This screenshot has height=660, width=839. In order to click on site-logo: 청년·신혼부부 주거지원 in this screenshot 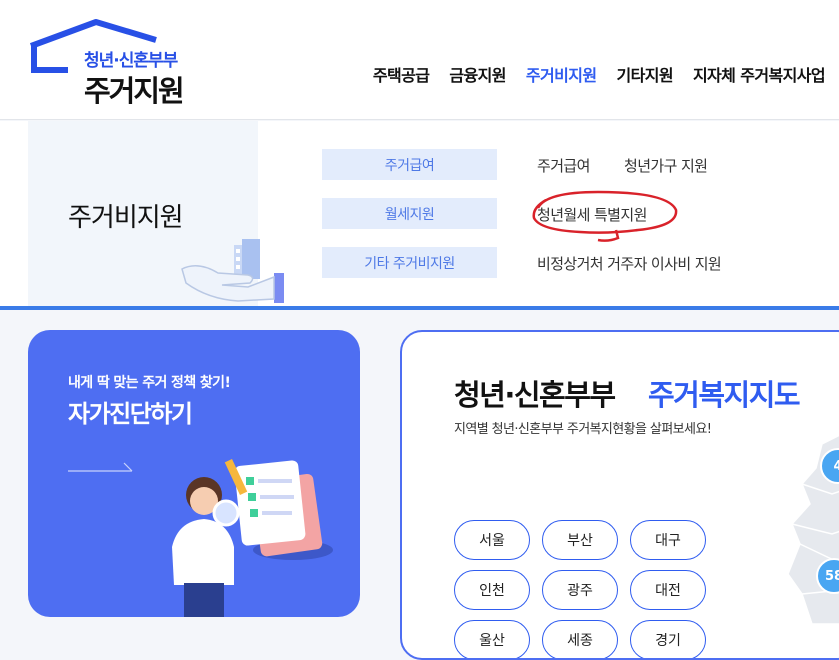, I will do `click(118, 63)`.